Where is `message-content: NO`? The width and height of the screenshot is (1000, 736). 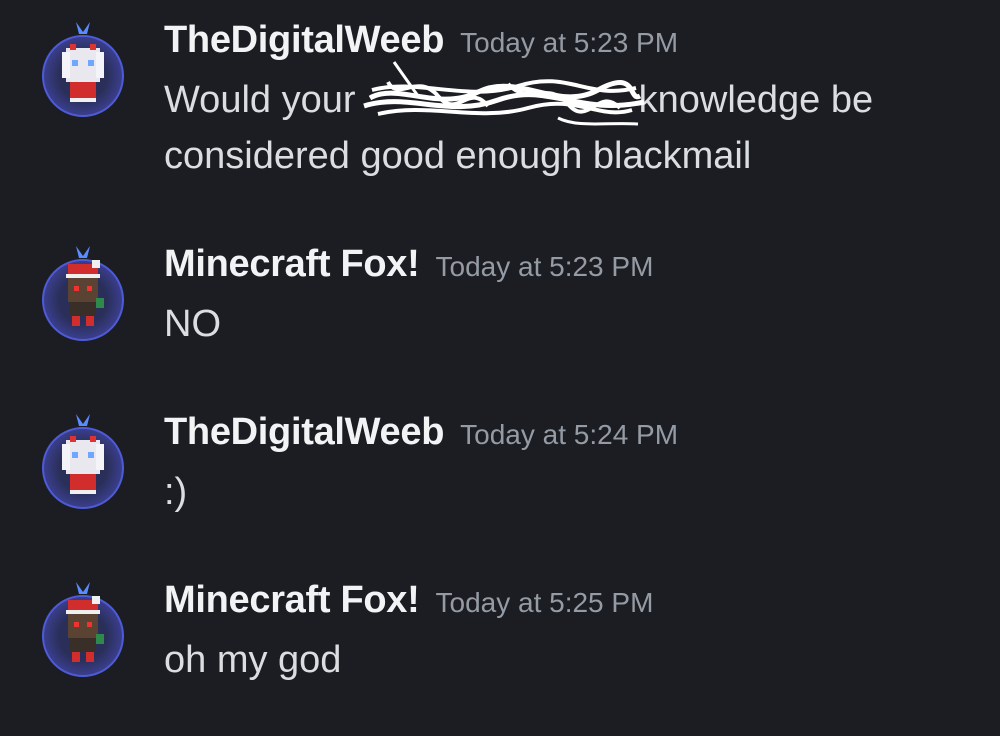
message-content: NO is located at coordinates (192, 324).